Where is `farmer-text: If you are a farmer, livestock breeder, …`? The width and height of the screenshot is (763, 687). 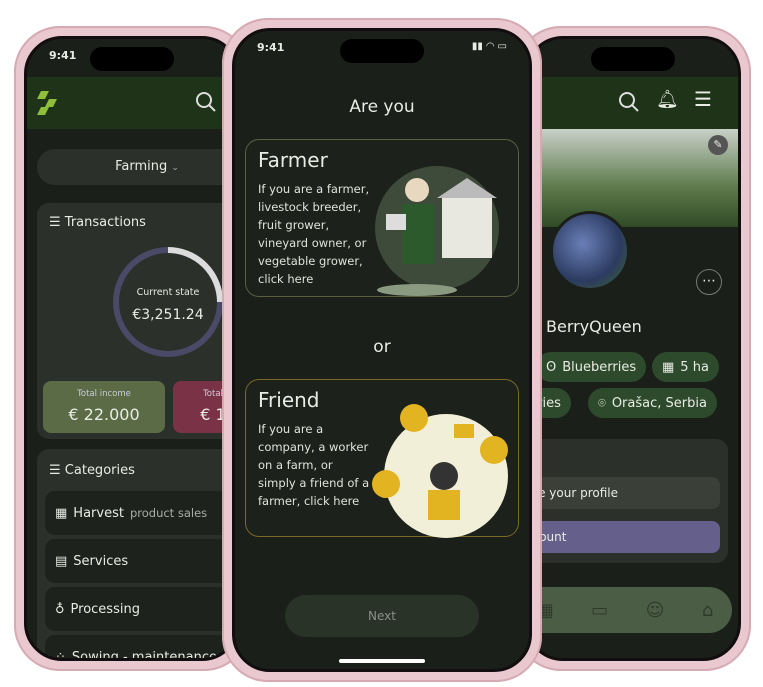
farmer-text: If you are a farmer, livestock breeder, … is located at coordinates (314, 234).